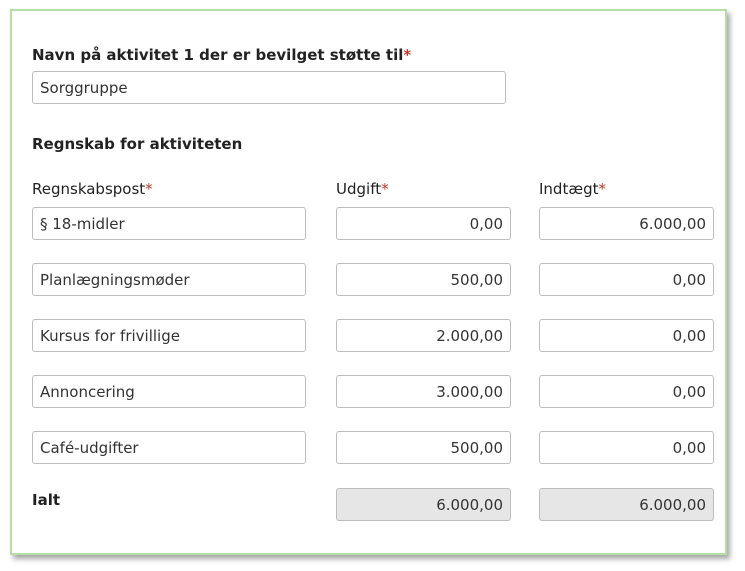  Describe the element at coordinates (269, 87) in the screenshot. I see `activity-name-input: Sorggruppe` at that location.